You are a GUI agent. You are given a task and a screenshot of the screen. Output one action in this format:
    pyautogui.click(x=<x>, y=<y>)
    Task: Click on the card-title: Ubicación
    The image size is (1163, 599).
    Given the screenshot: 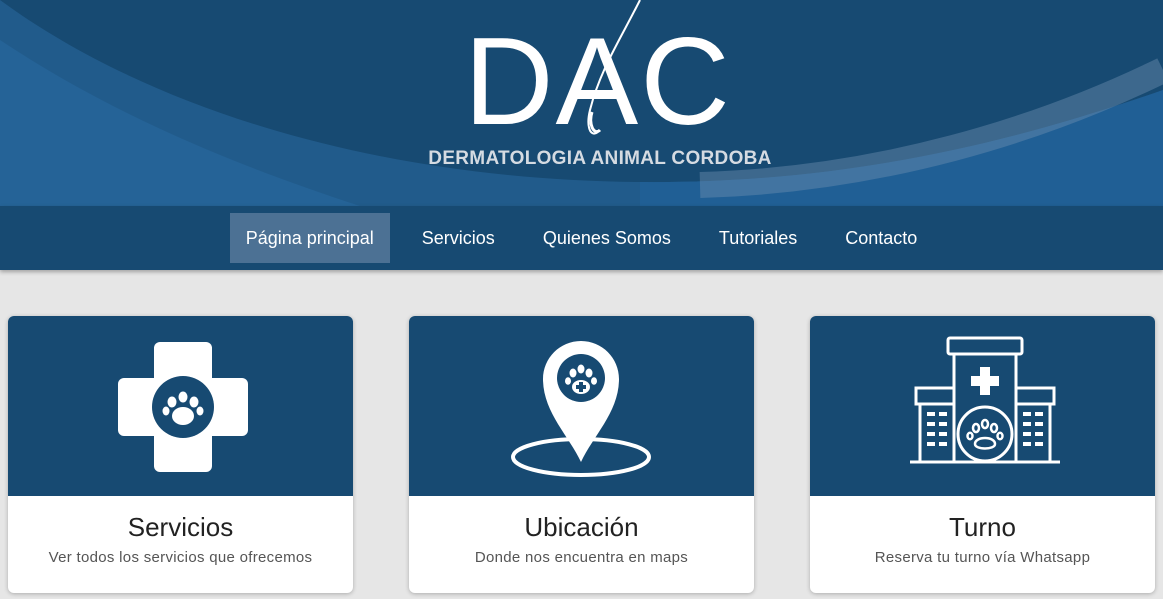 What is the action you would take?
    pyautogui.click(x=581, y=527)
    